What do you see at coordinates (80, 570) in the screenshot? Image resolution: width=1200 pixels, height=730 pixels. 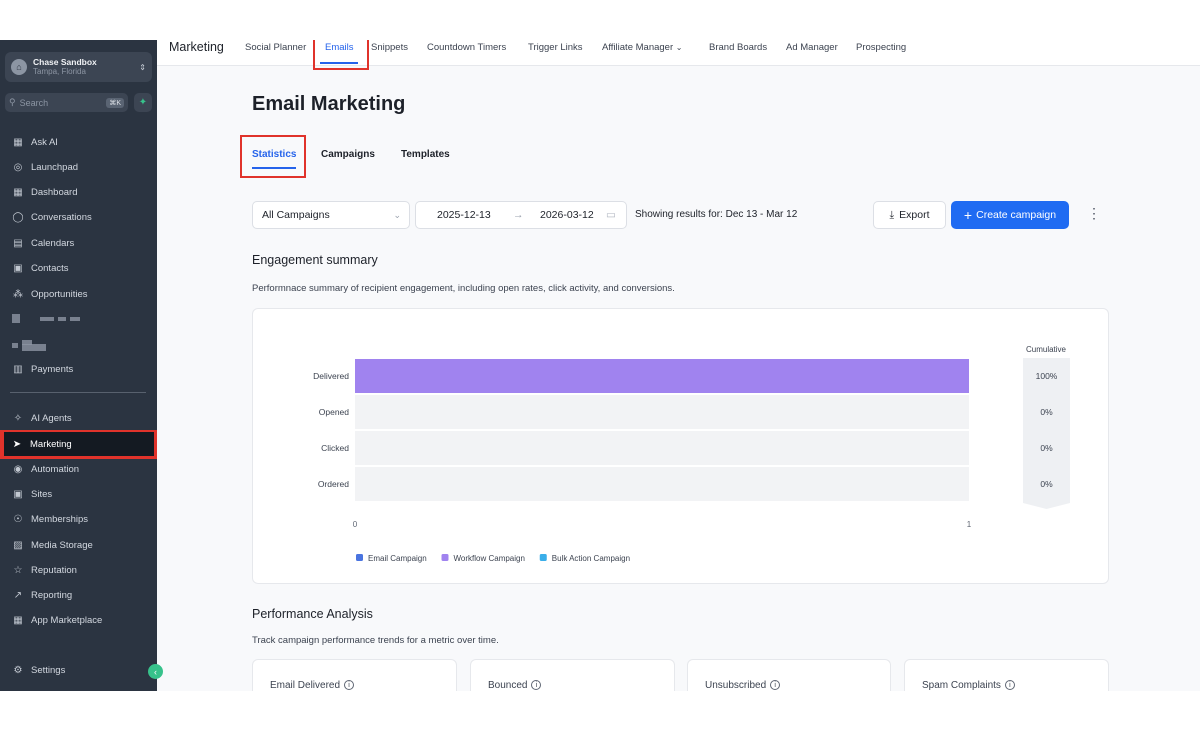 I see `sidebar-item-reputation: ☆ Reputation` at bounding box center [80, 570].